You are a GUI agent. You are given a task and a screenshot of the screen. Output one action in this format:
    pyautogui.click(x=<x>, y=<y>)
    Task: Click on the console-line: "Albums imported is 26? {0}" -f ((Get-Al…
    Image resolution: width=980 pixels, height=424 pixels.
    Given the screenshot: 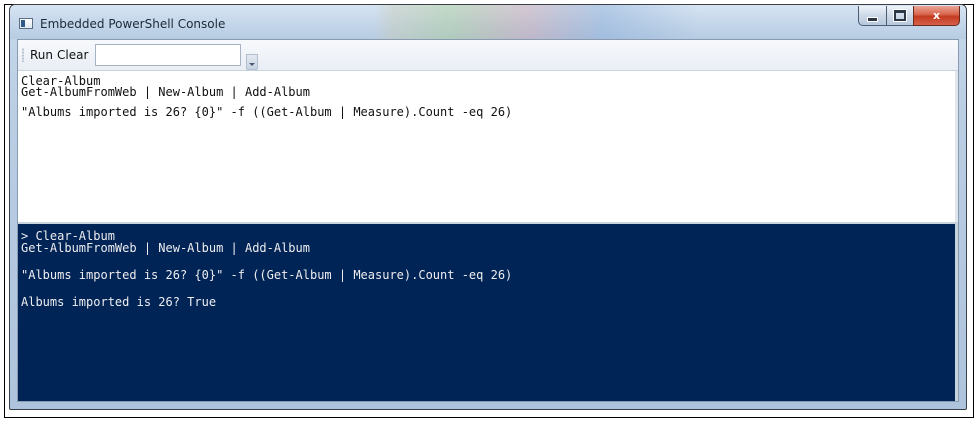 What is the action you would take?
    pyautogui.click(x=267, y=275)
    